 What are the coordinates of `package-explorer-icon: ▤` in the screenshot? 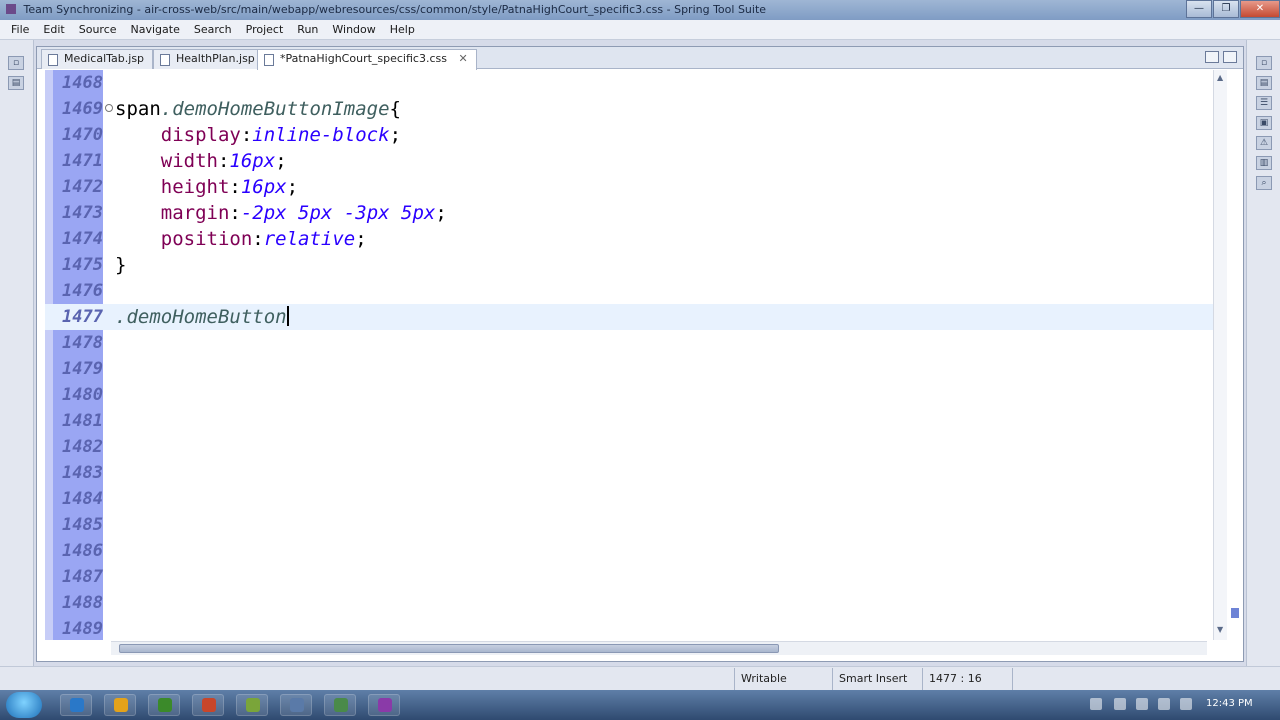 It's located at (16, 83).